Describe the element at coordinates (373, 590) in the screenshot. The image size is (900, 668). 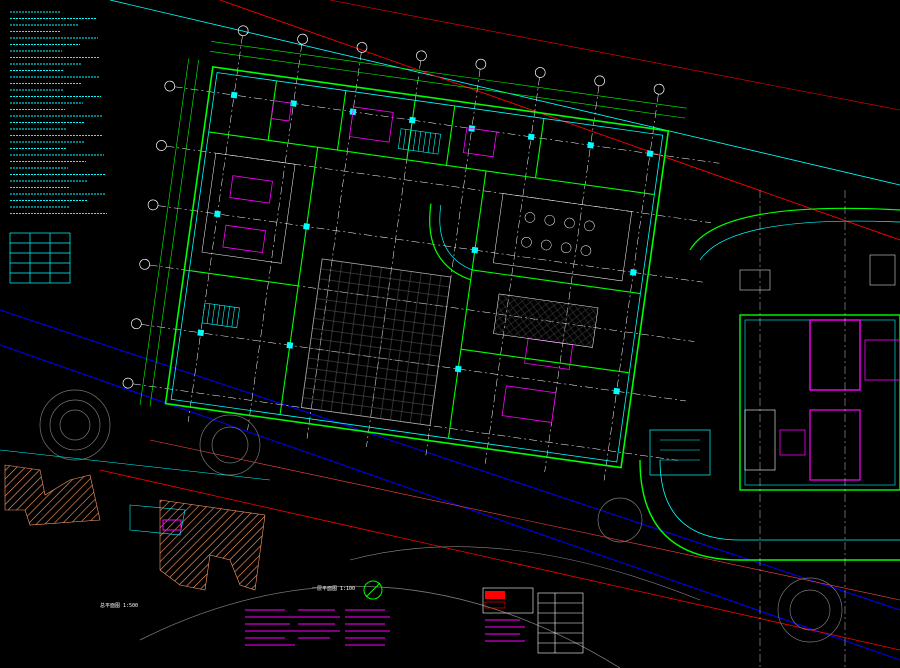
I see `north-arrow-icon` at that location.